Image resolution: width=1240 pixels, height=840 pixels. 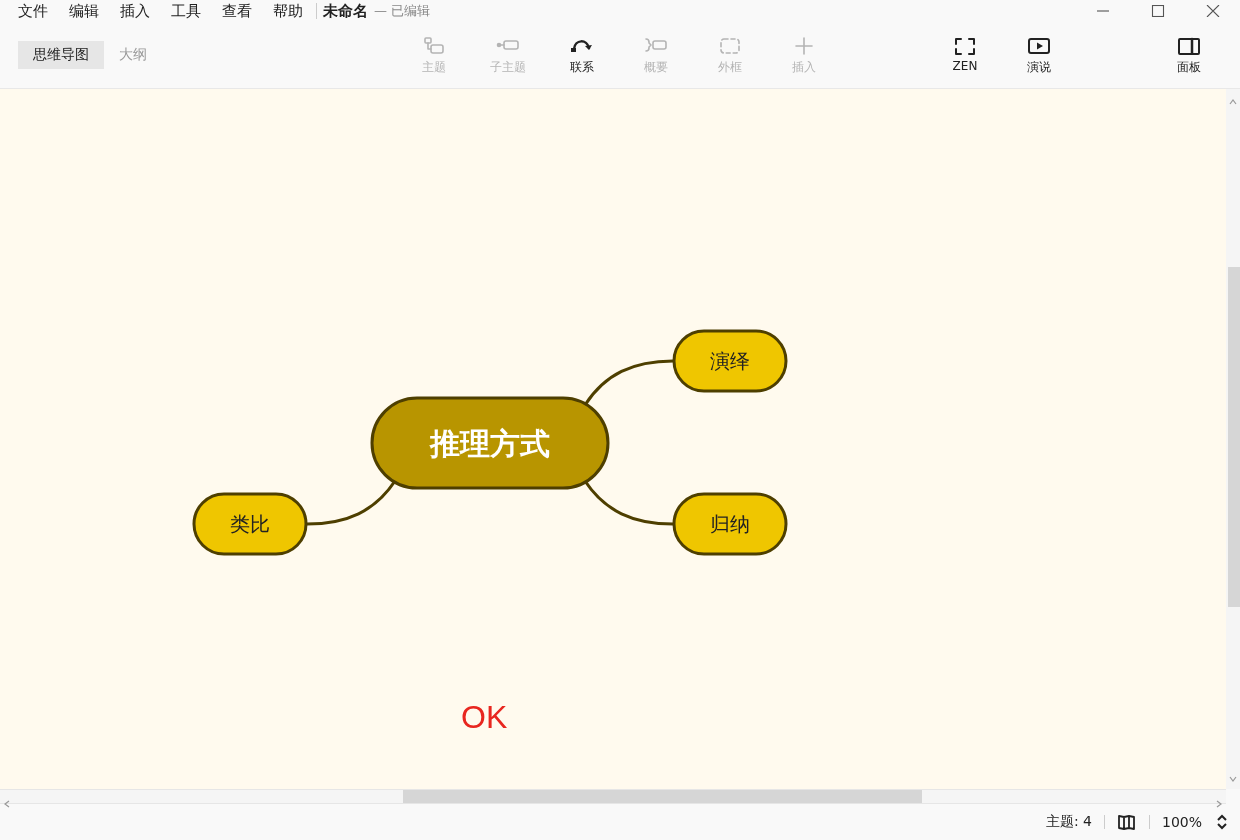 I want to click on brace-icon, so click(x=656, y=45).